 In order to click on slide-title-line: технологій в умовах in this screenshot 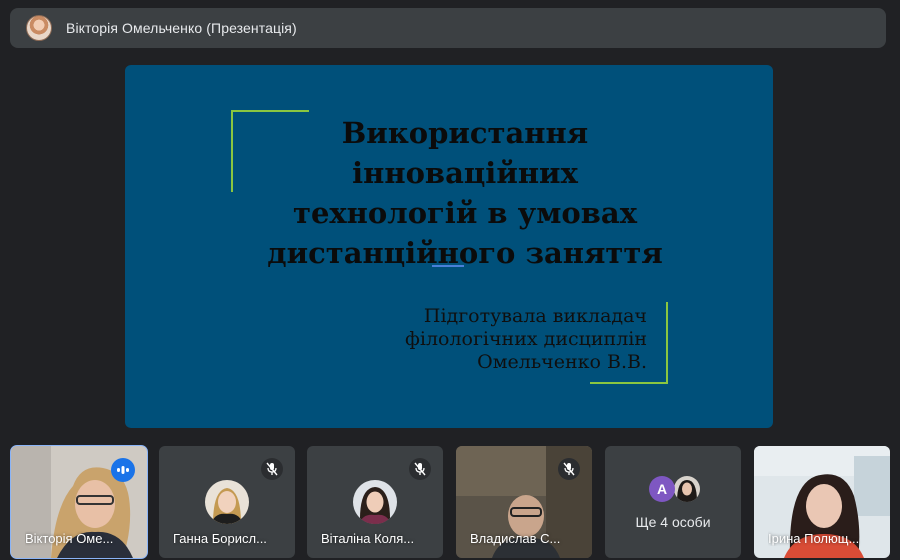, I will do `click(465, 213)`.